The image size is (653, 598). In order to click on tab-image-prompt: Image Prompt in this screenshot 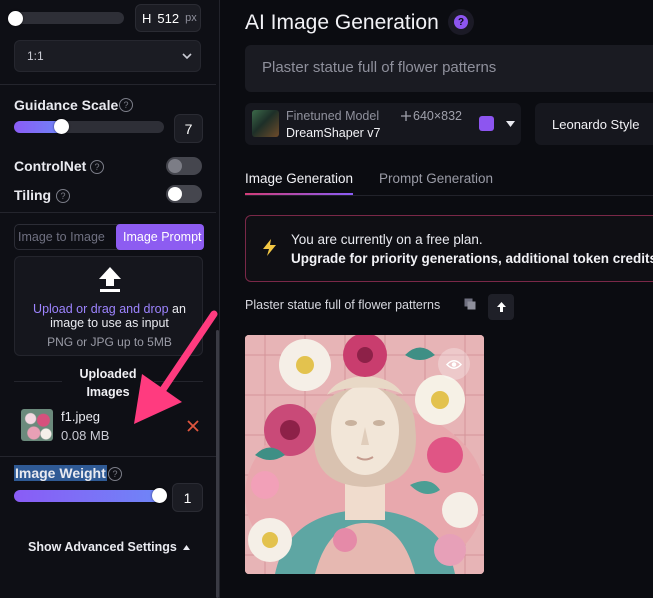, I will do `click(160, 237)`.